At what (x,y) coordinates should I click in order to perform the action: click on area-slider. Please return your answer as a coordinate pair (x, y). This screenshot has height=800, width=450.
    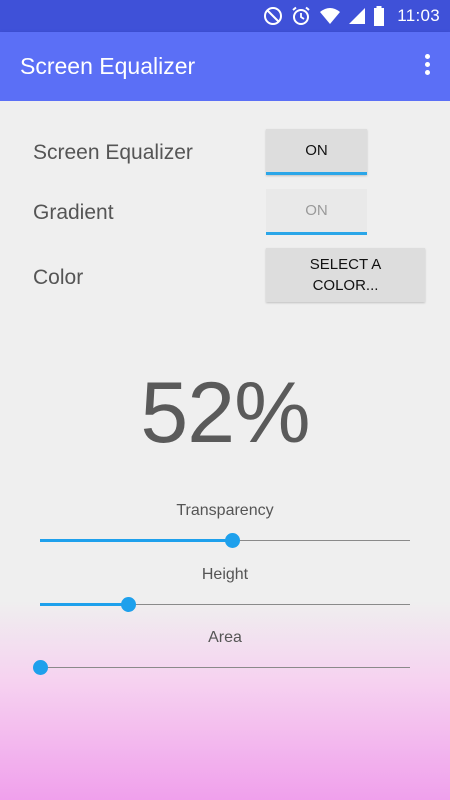
    Looking at the image, I should click on (221, 668).